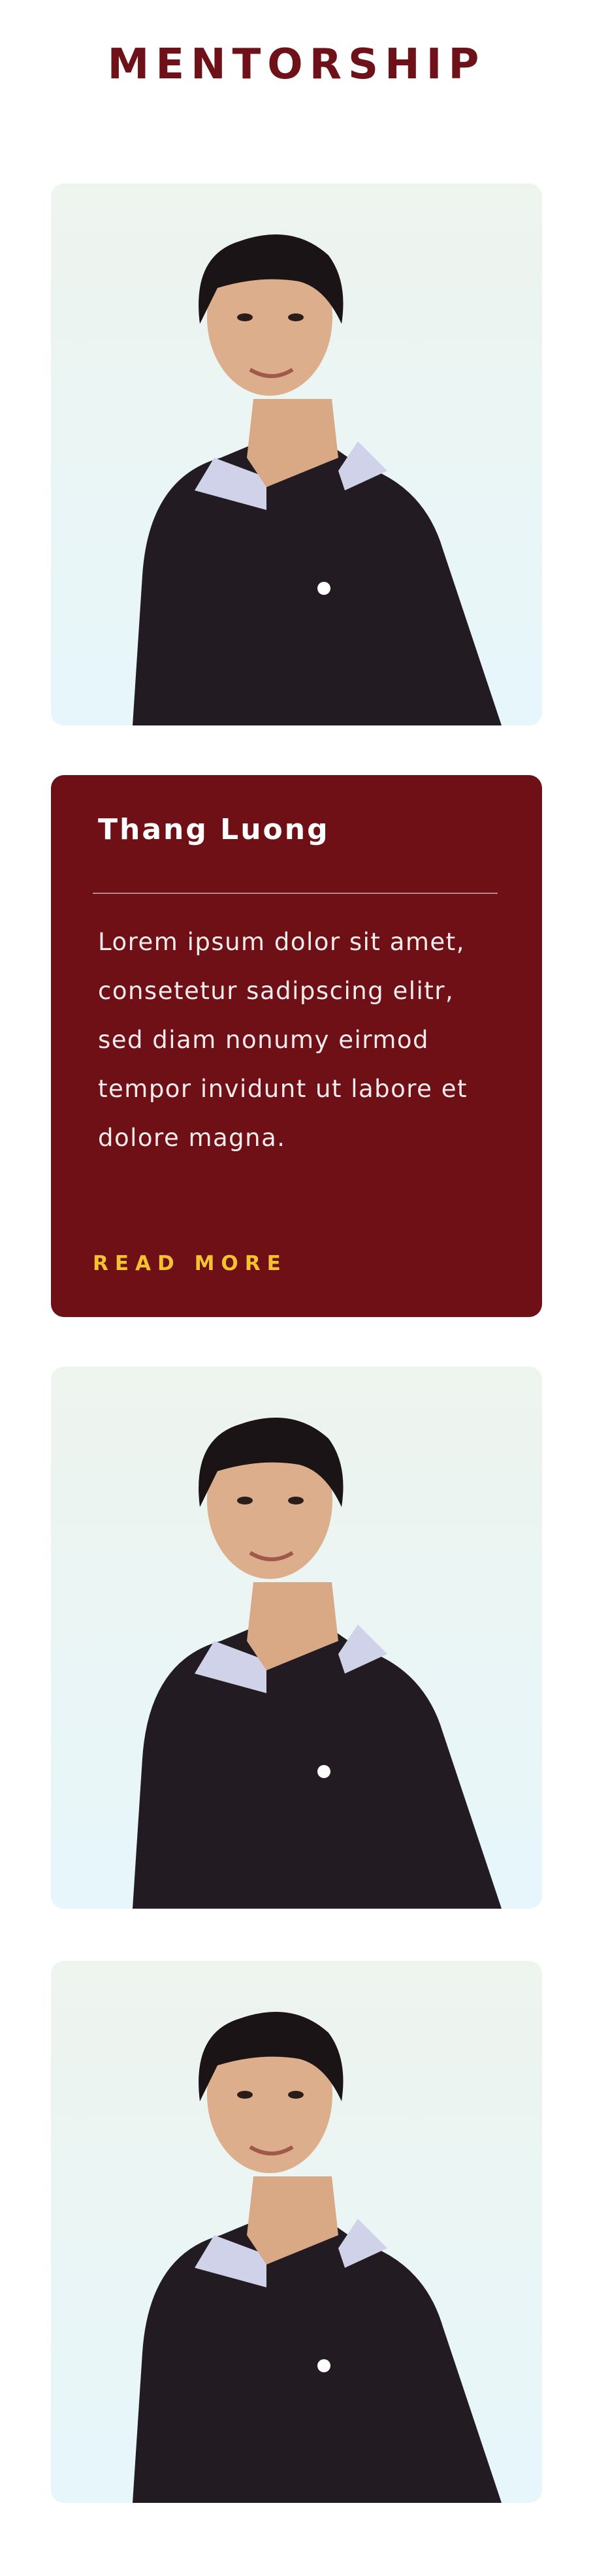 The width and height of the screenshot is (593, 2576). What do you see at coordinates (214, 830) in the screenshot?
I see `mentor-name: Thang Luong` at bounding box center [214, 830].